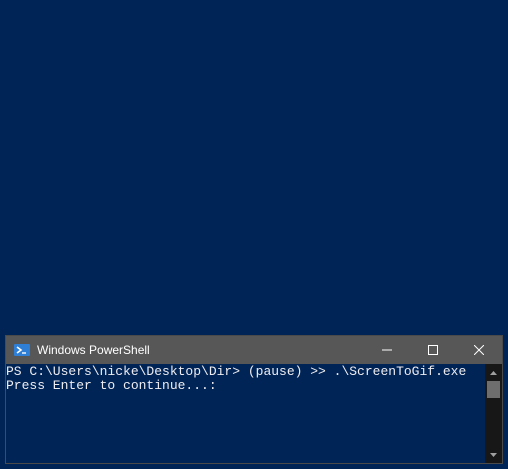 The width and height of the screenshot is (508, 469). Describe the element at coordinates (93, 350) in the screenshot. I see `window-title: Windows PowerShell` at that location.